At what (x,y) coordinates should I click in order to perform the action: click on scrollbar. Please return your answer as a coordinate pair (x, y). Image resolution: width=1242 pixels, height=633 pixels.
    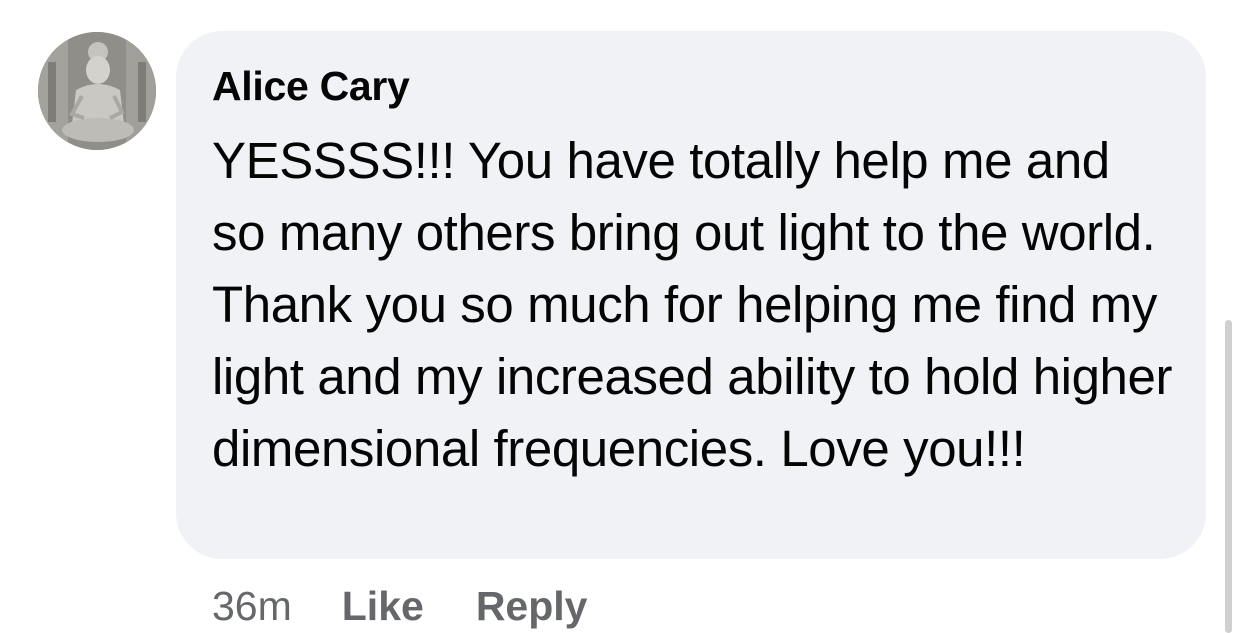
    Looking at the image, I should click on (1228, 476).